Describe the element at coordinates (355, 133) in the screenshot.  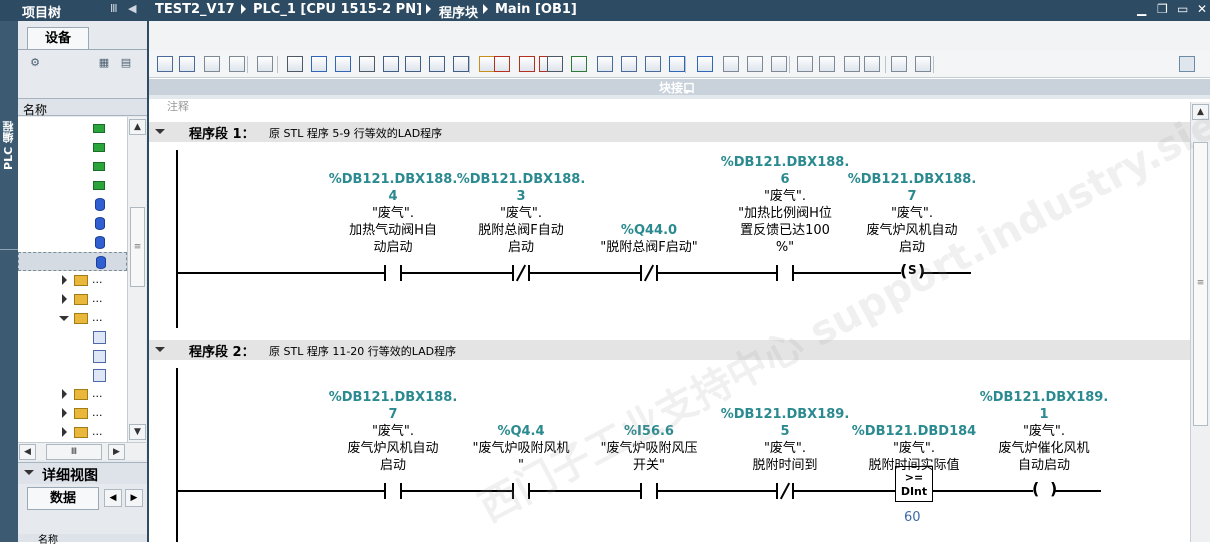
I see `network-comment: 原 STL 程序 5-9 行等效的LAD程序` at that location.